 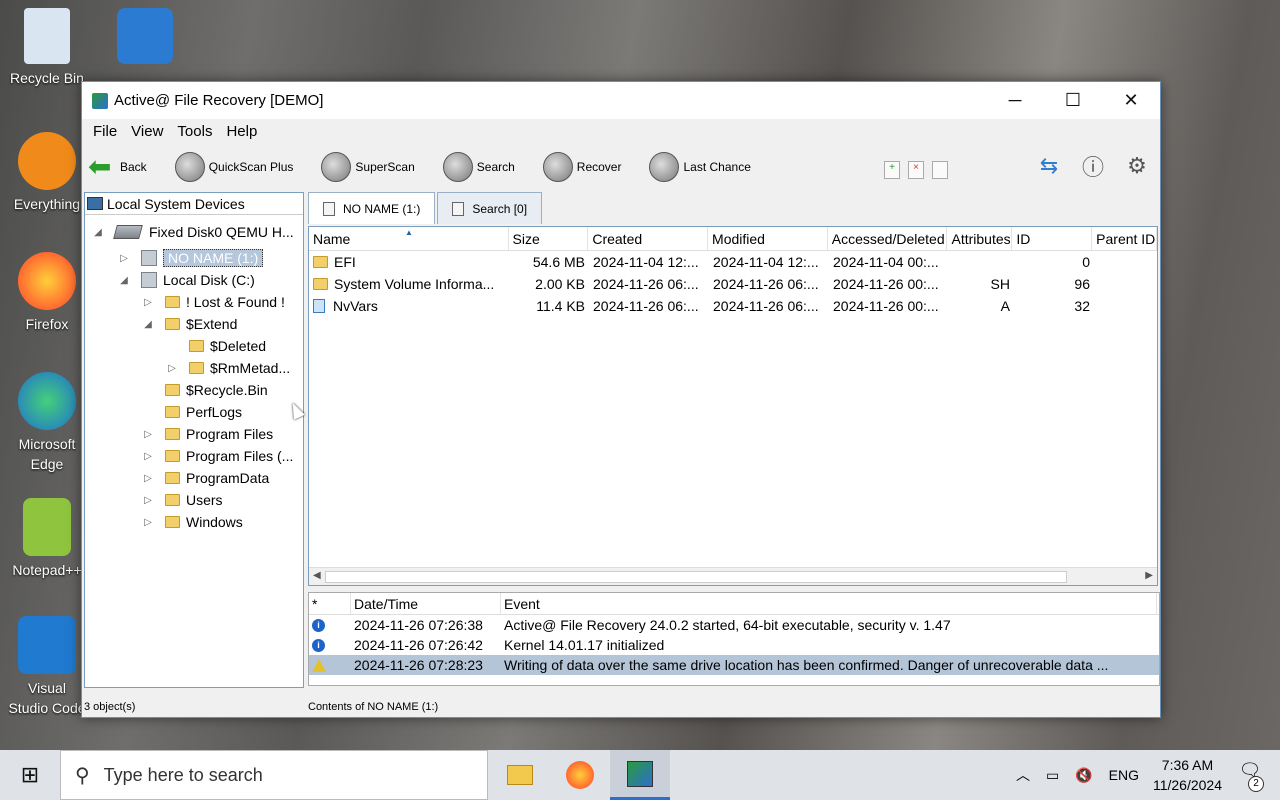 What do you see at coordinates (549, 238) in the screenshot?
I see `col-size: Size` at bounding box center [549, 238].